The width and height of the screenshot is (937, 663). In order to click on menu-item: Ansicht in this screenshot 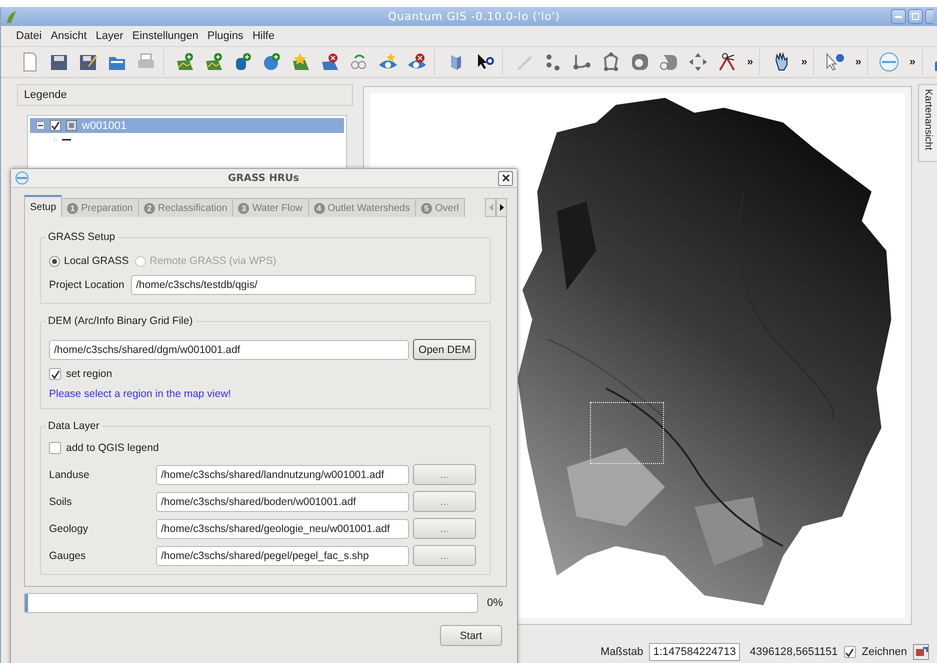, I will do `click(68, 36)`.